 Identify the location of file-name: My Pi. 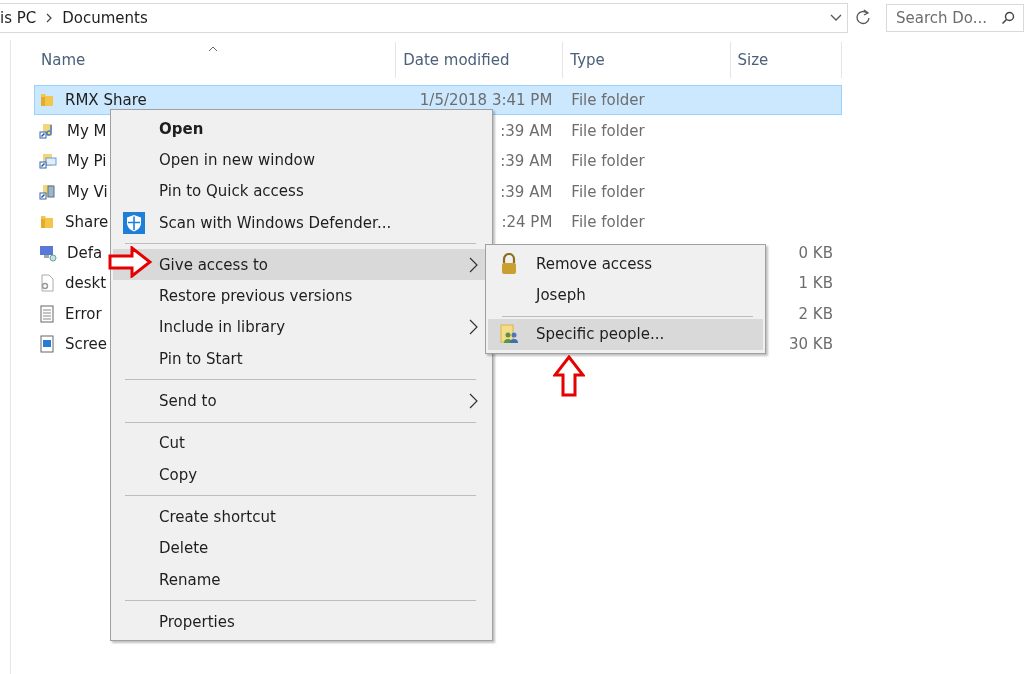
(87, 161).